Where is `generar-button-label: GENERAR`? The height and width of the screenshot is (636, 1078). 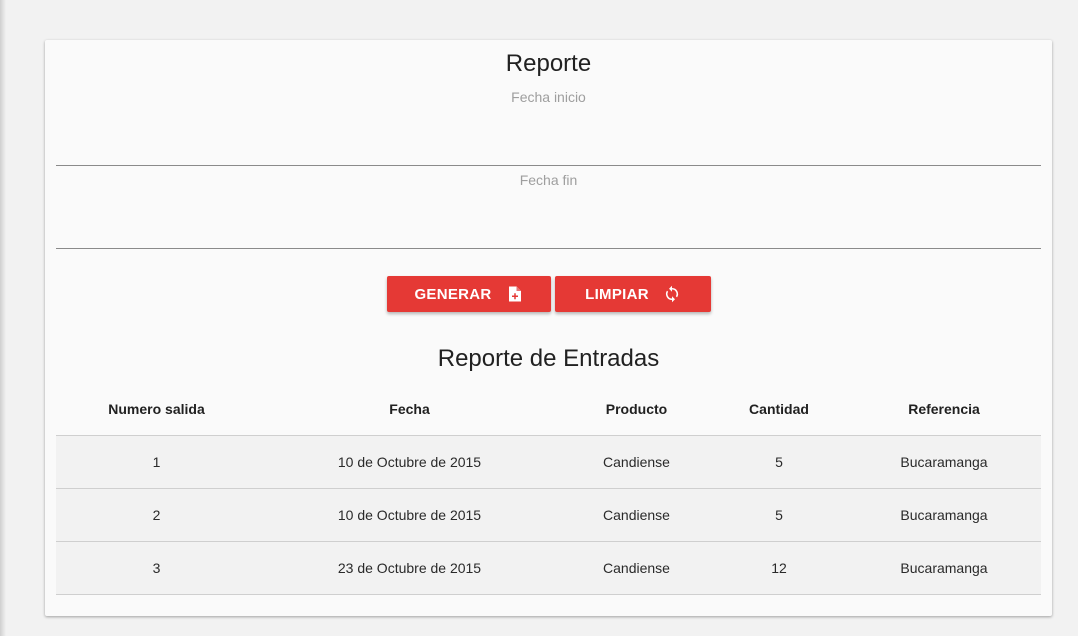
generar-button-label: GENERAR is located at coordinates (453, 294).